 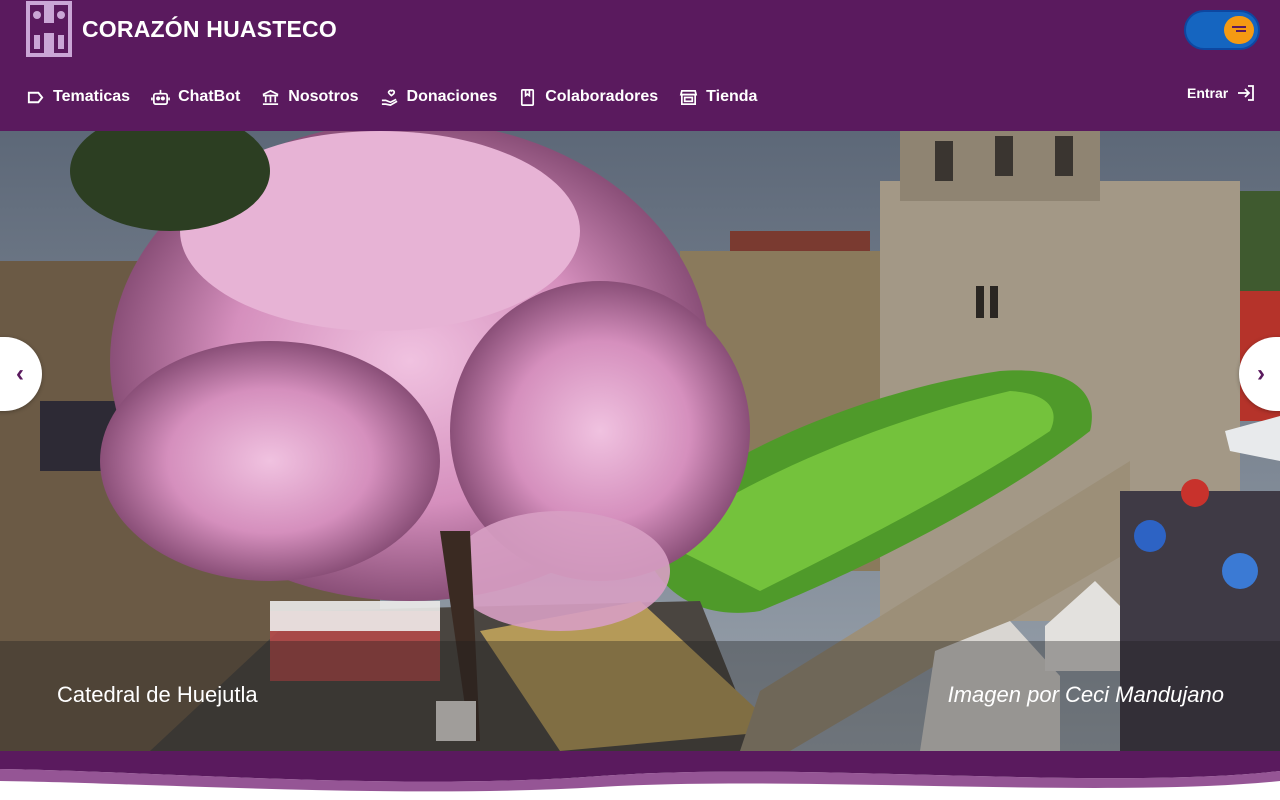 I want to click on nav-label-chatbot: ChatBot, so click(x=209, y=96).